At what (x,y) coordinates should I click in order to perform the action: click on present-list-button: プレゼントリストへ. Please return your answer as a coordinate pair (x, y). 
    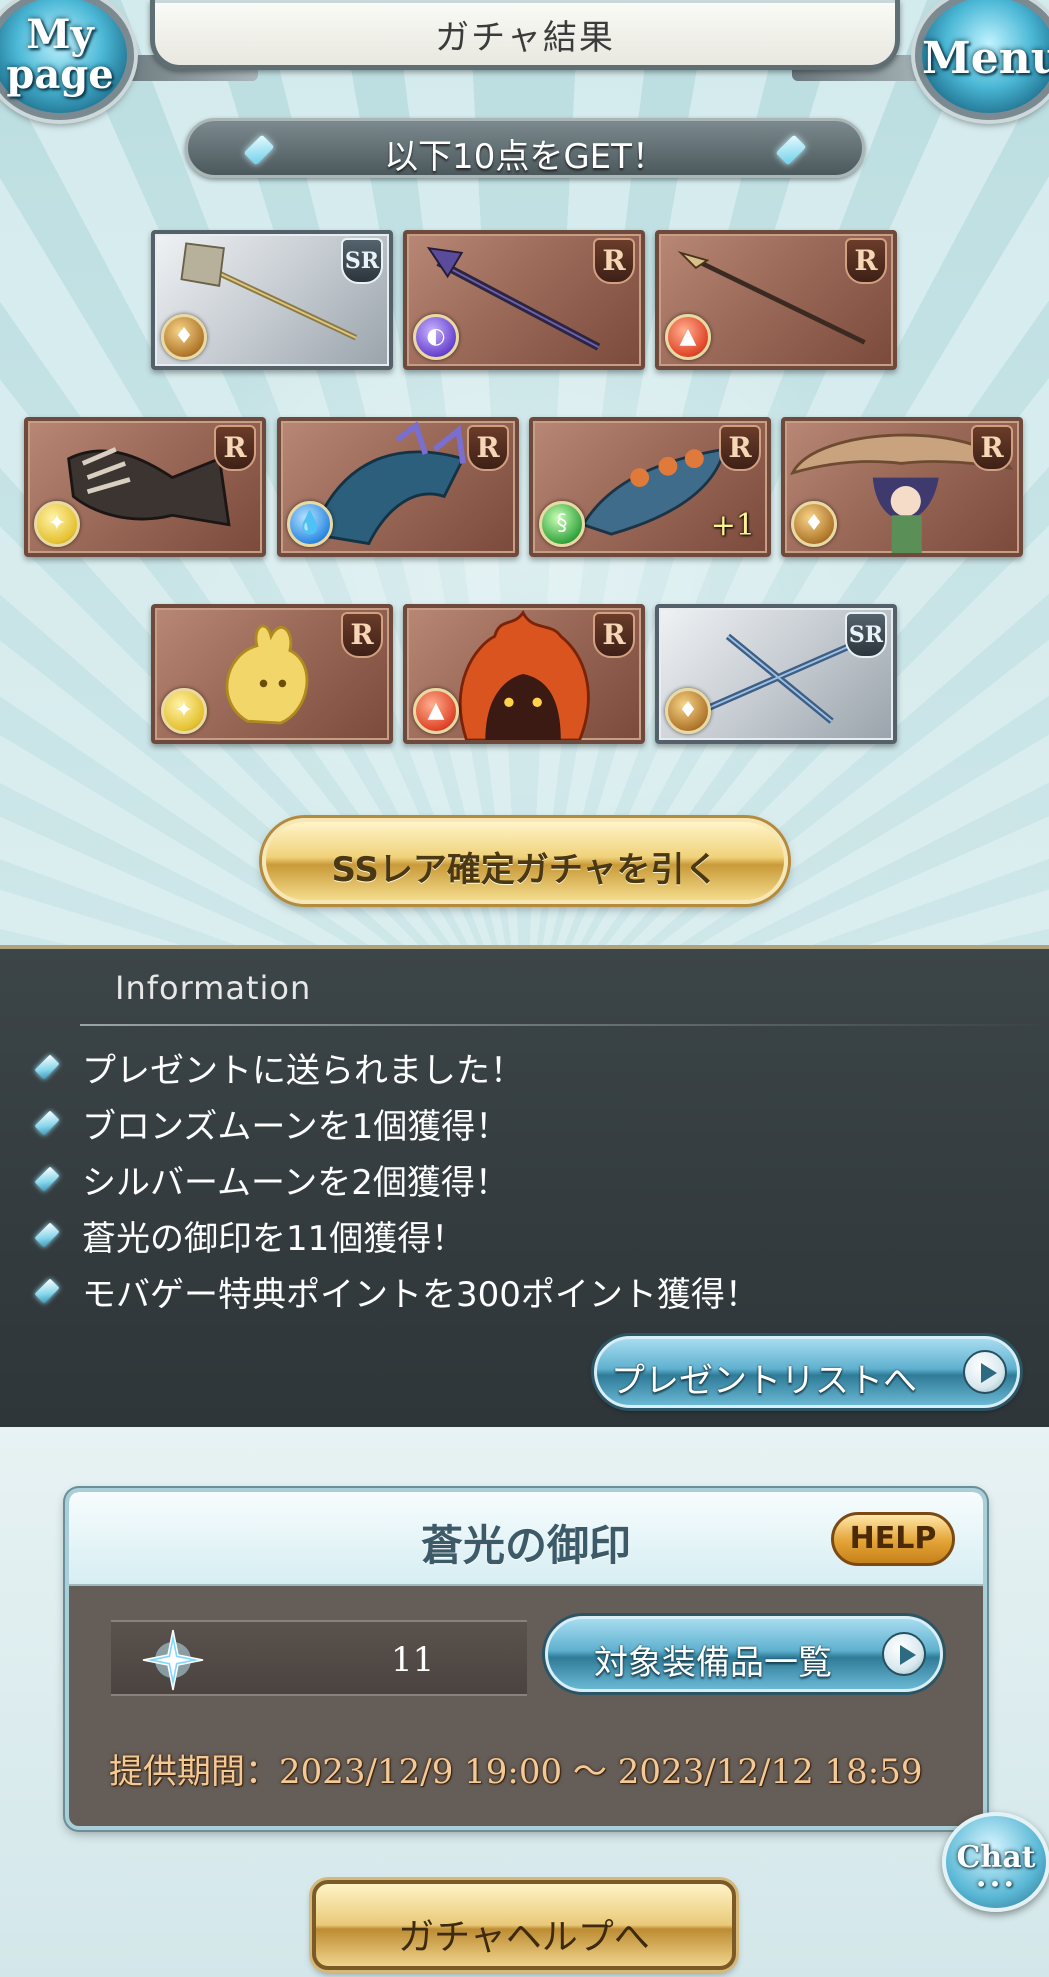
    Looking at the image, I should click on (807, 1372).